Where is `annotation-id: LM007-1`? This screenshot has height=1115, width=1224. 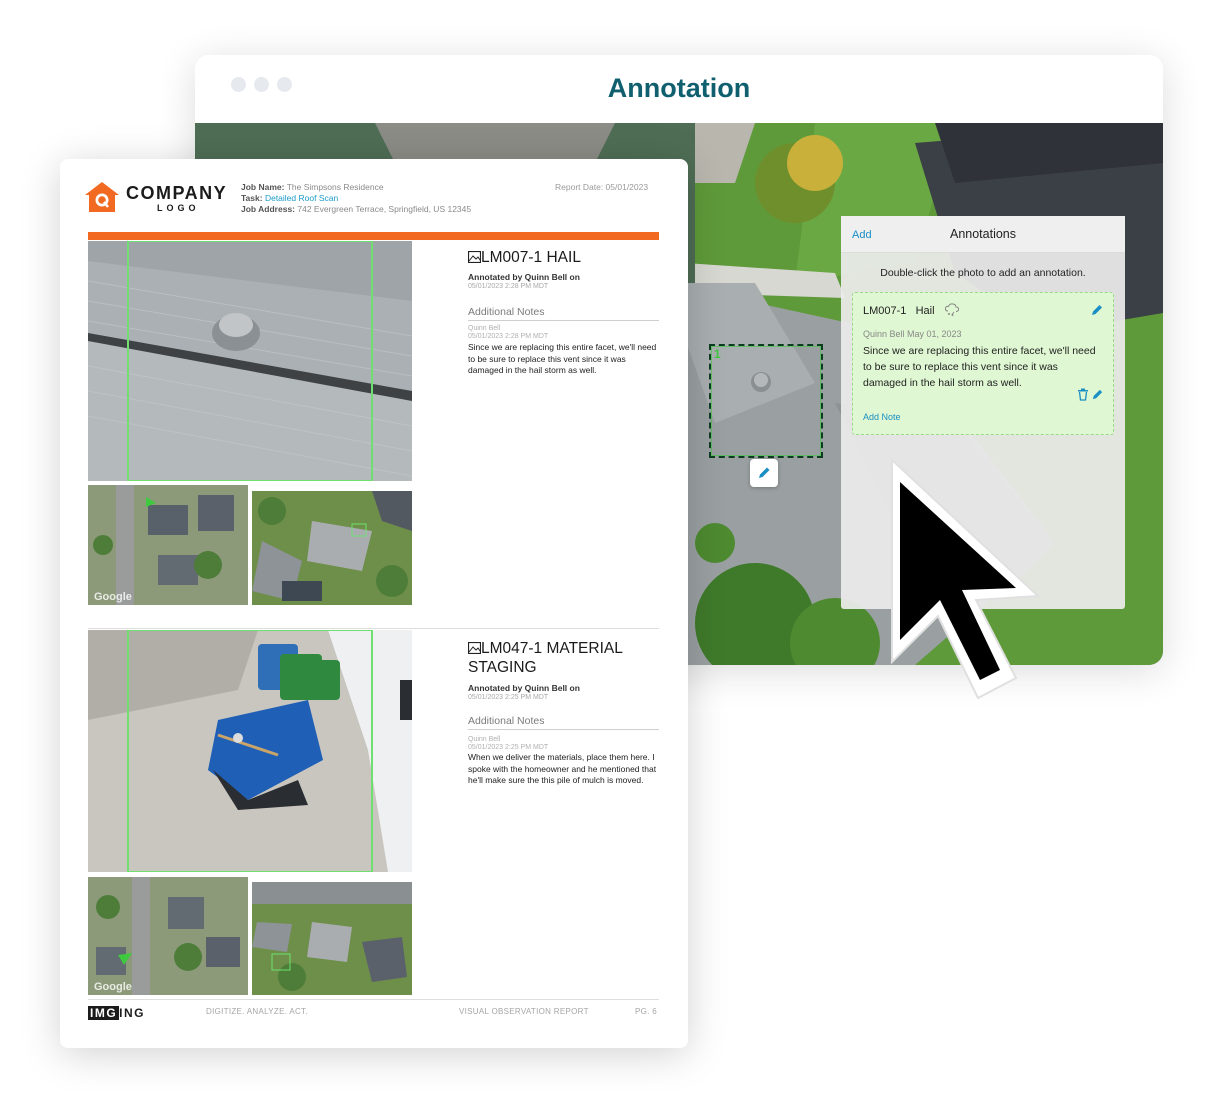
annotation-id: LM007-1 is located at coordinates (885, 311).